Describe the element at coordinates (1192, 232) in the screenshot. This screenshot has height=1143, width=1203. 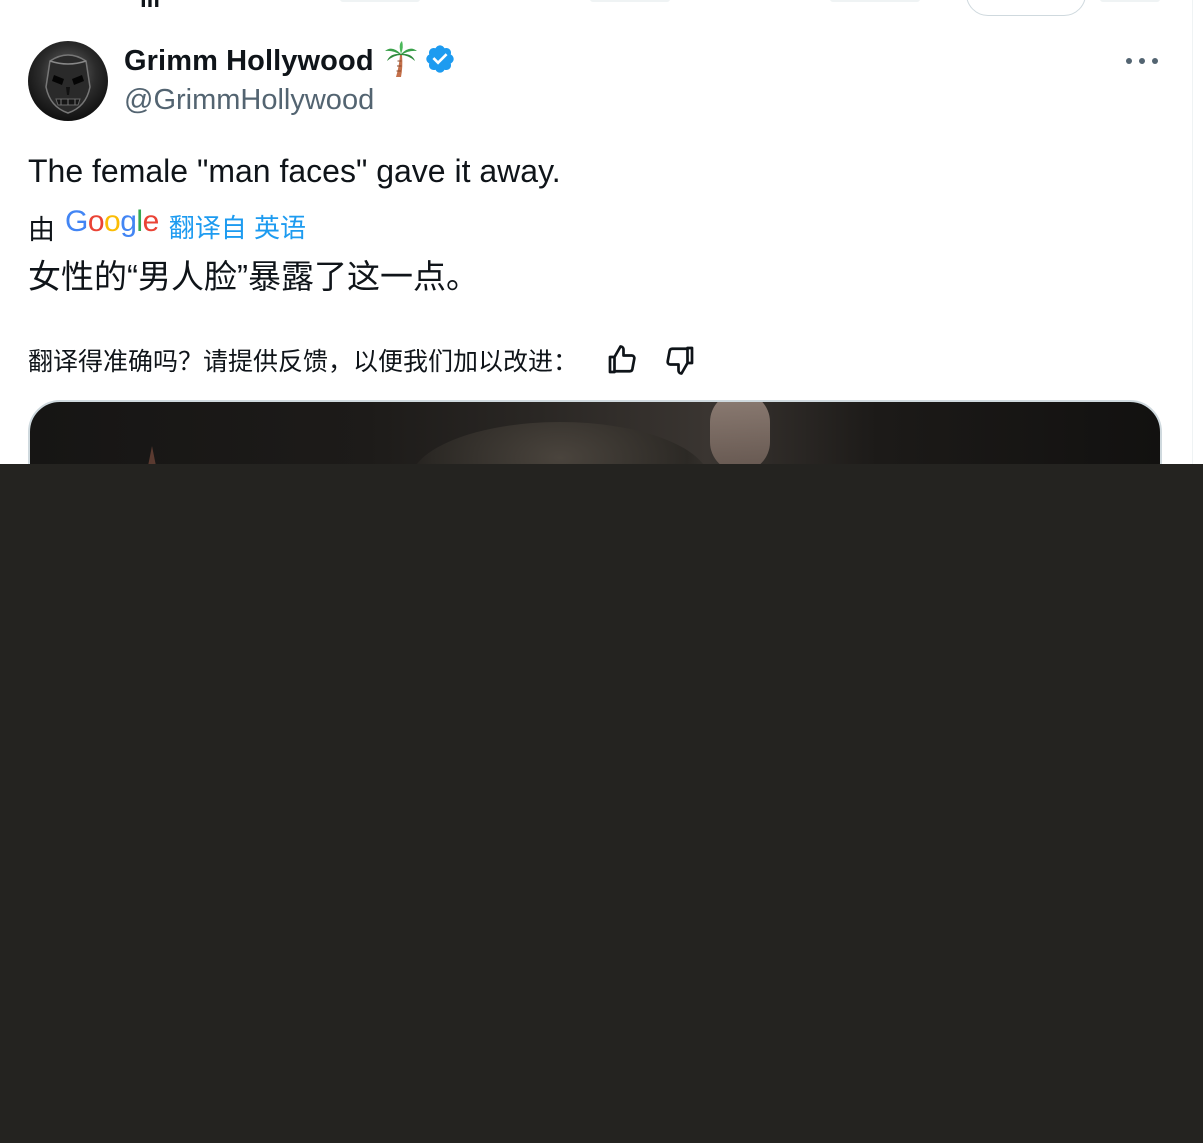
I see `column-divider` at that location.